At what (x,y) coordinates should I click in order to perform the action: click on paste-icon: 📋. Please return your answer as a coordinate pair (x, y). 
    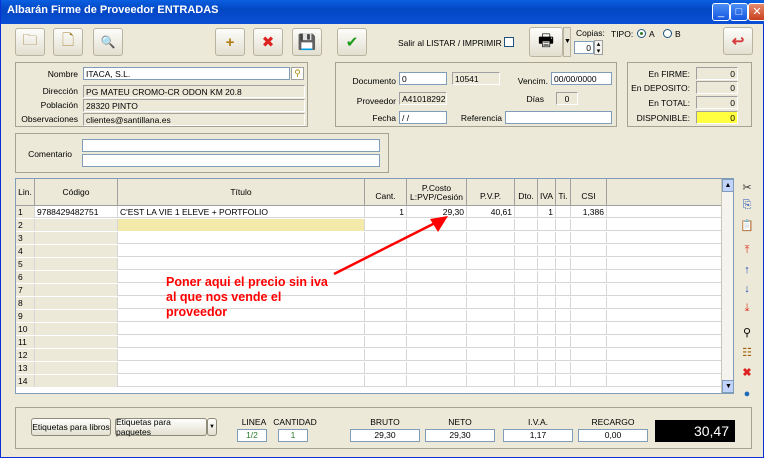
    Looking at the image, I should click on (747, 225).